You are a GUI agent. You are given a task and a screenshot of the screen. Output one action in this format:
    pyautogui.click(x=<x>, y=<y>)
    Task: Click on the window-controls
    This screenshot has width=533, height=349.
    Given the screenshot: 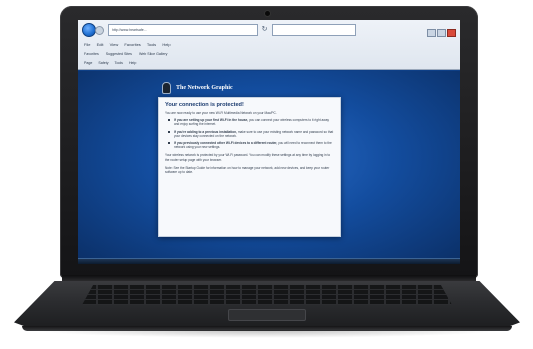 What is the action you would take?
    pyautogui.click(x=441, y=30)
    